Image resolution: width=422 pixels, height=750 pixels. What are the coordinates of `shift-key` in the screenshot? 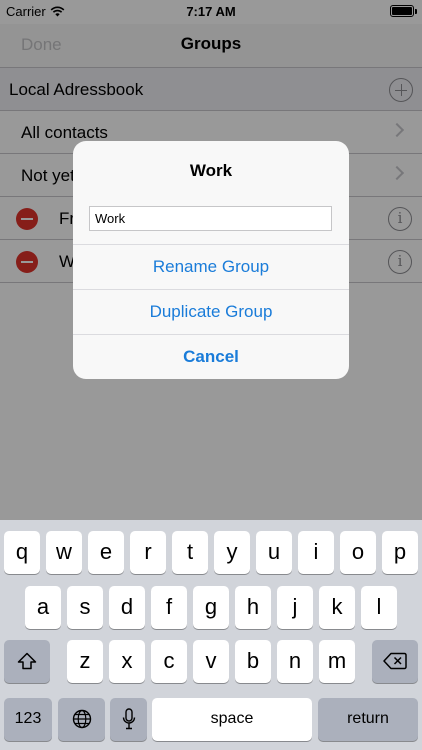 It's located at (27, 661).